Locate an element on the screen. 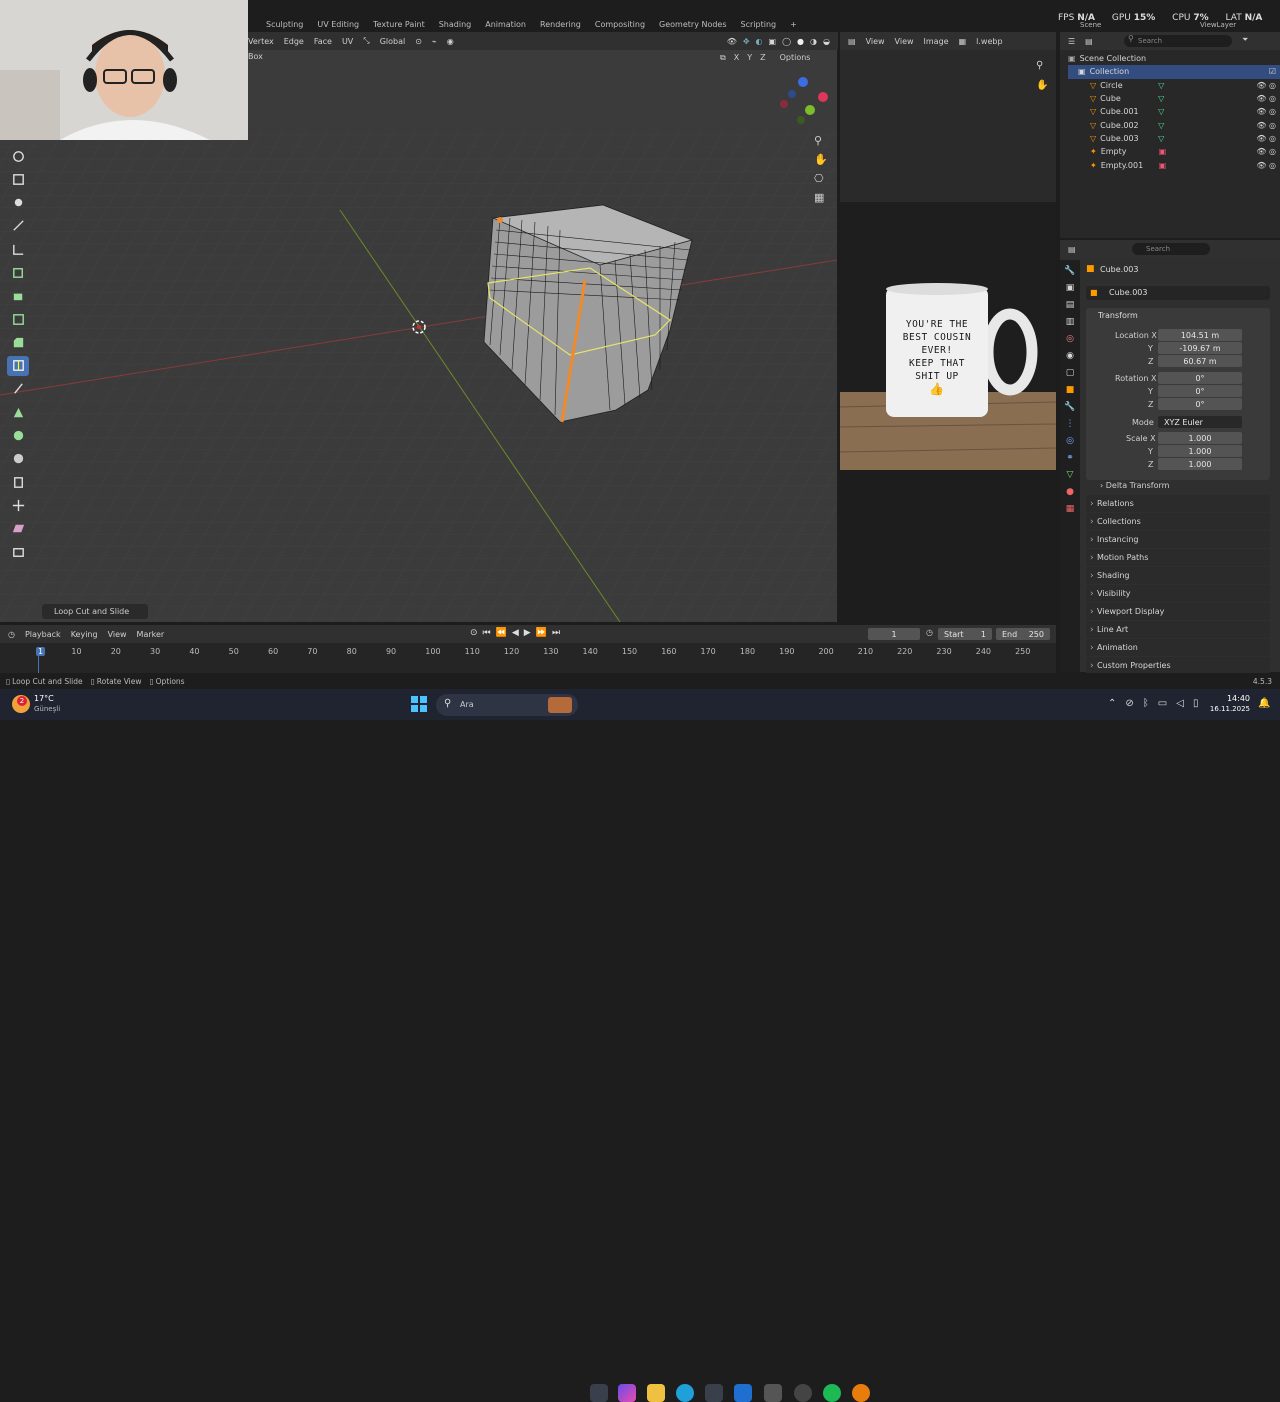 The height and width of the screenshot is (1402, 1280). tray-chevron-icon: ⌃ is located at coordinates (1112, 703).